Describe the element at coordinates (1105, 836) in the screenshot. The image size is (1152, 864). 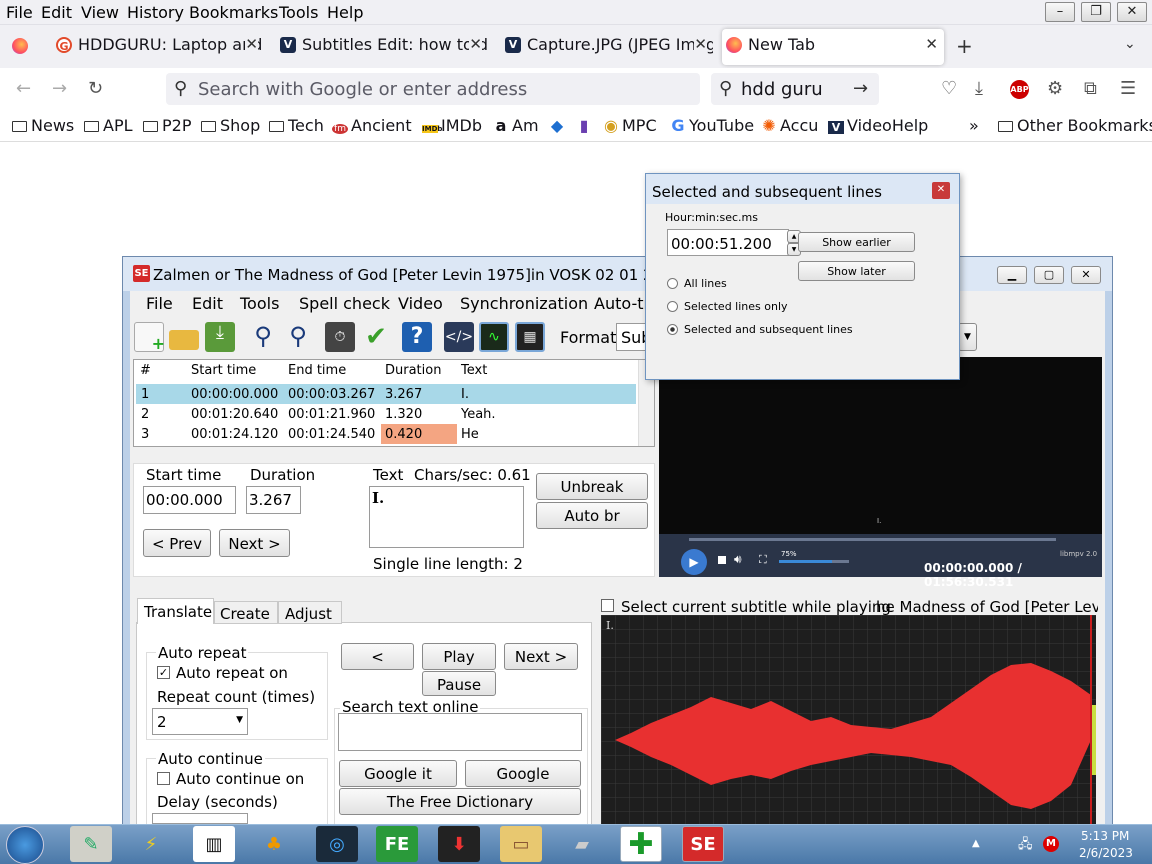
I see `clock-time: 5:13 PM` at that location.